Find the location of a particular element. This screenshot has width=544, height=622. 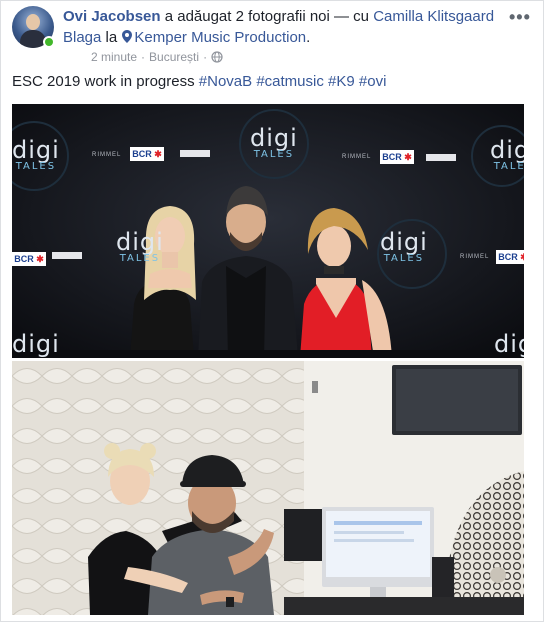

hashtag-link: #NovaB is located at coordinates (225, 81).